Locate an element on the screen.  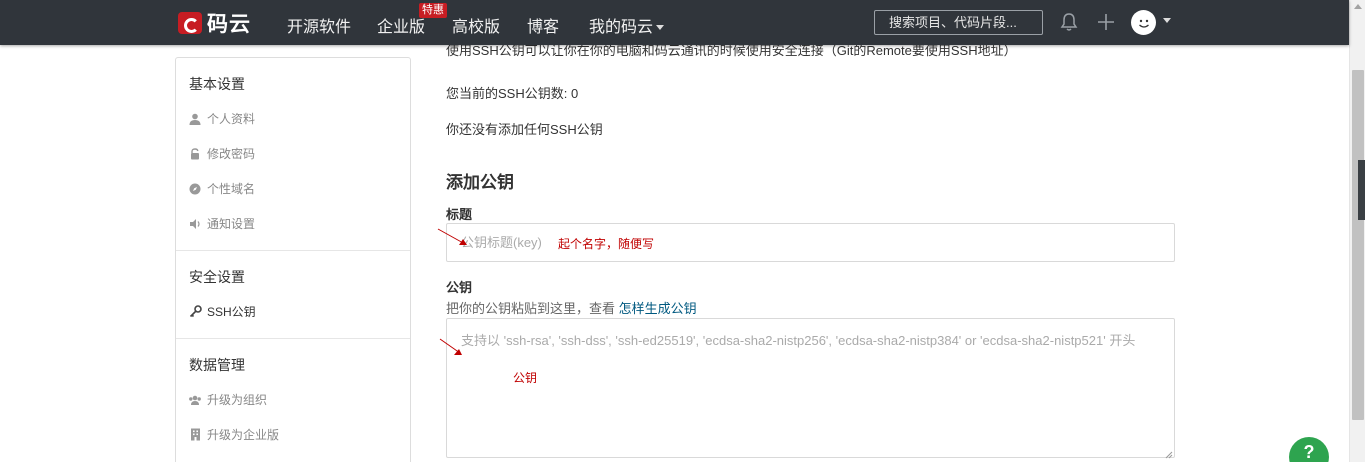
how-to-generate-key-link: 怎样生成公钥 is located at coordinates (658, 308).